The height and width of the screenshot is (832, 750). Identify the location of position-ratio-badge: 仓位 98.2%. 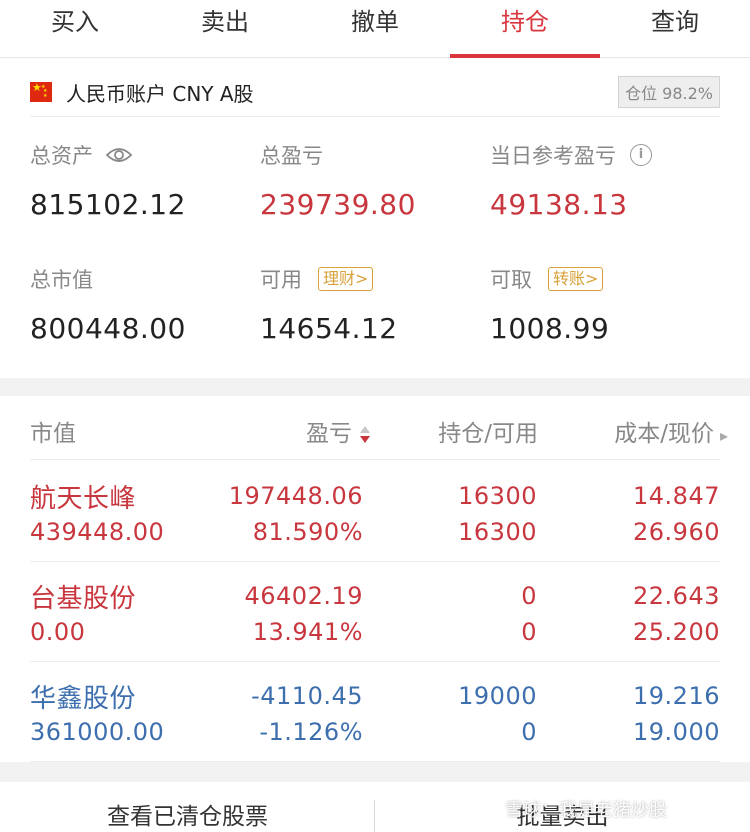
(669, 92).